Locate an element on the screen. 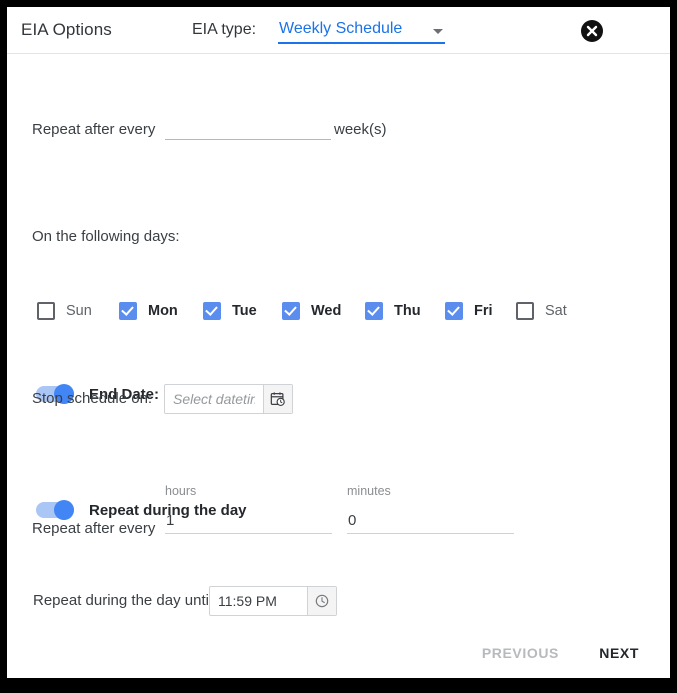 Image resolution: width=677 pixels, height=693 pixels. chevron-down-icon is located at coordinates (438, 31).